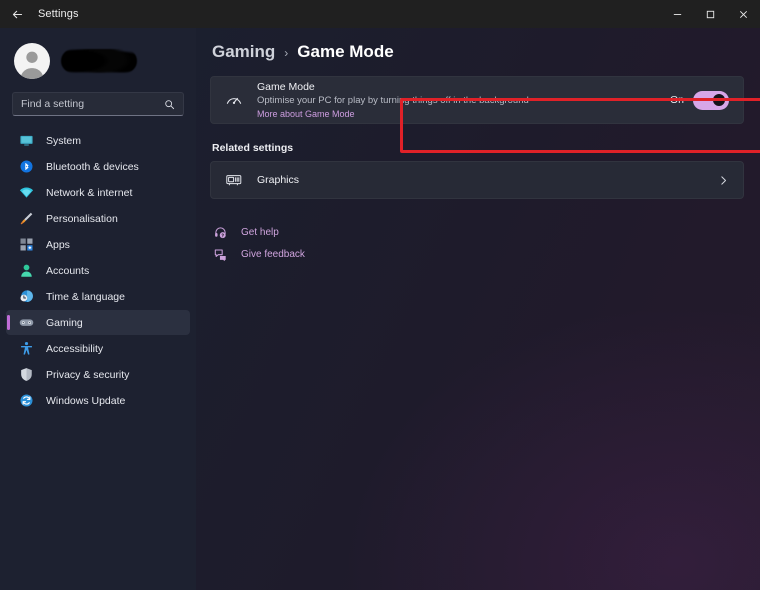 The height and width of the screenshot is (590, 760). Describe the element at coordinates (234, 100) in the screenshot. I see `speedometer-icon` at that location.